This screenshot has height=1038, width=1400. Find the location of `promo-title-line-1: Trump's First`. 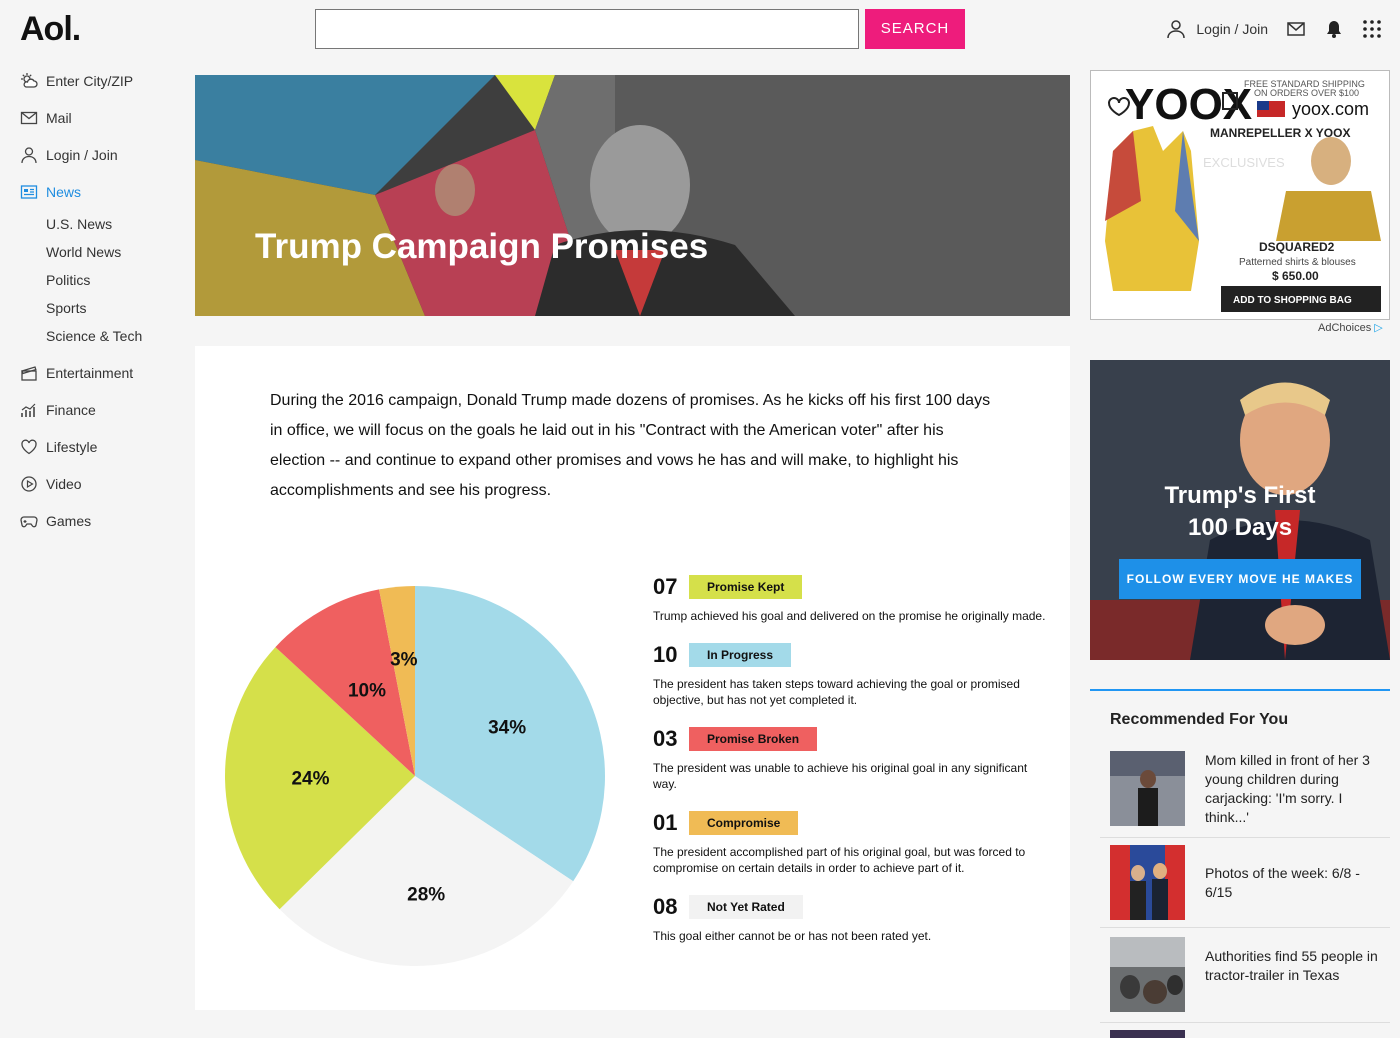

promo-title-line-1: Trump's First is located at coordinates (1240, 495).